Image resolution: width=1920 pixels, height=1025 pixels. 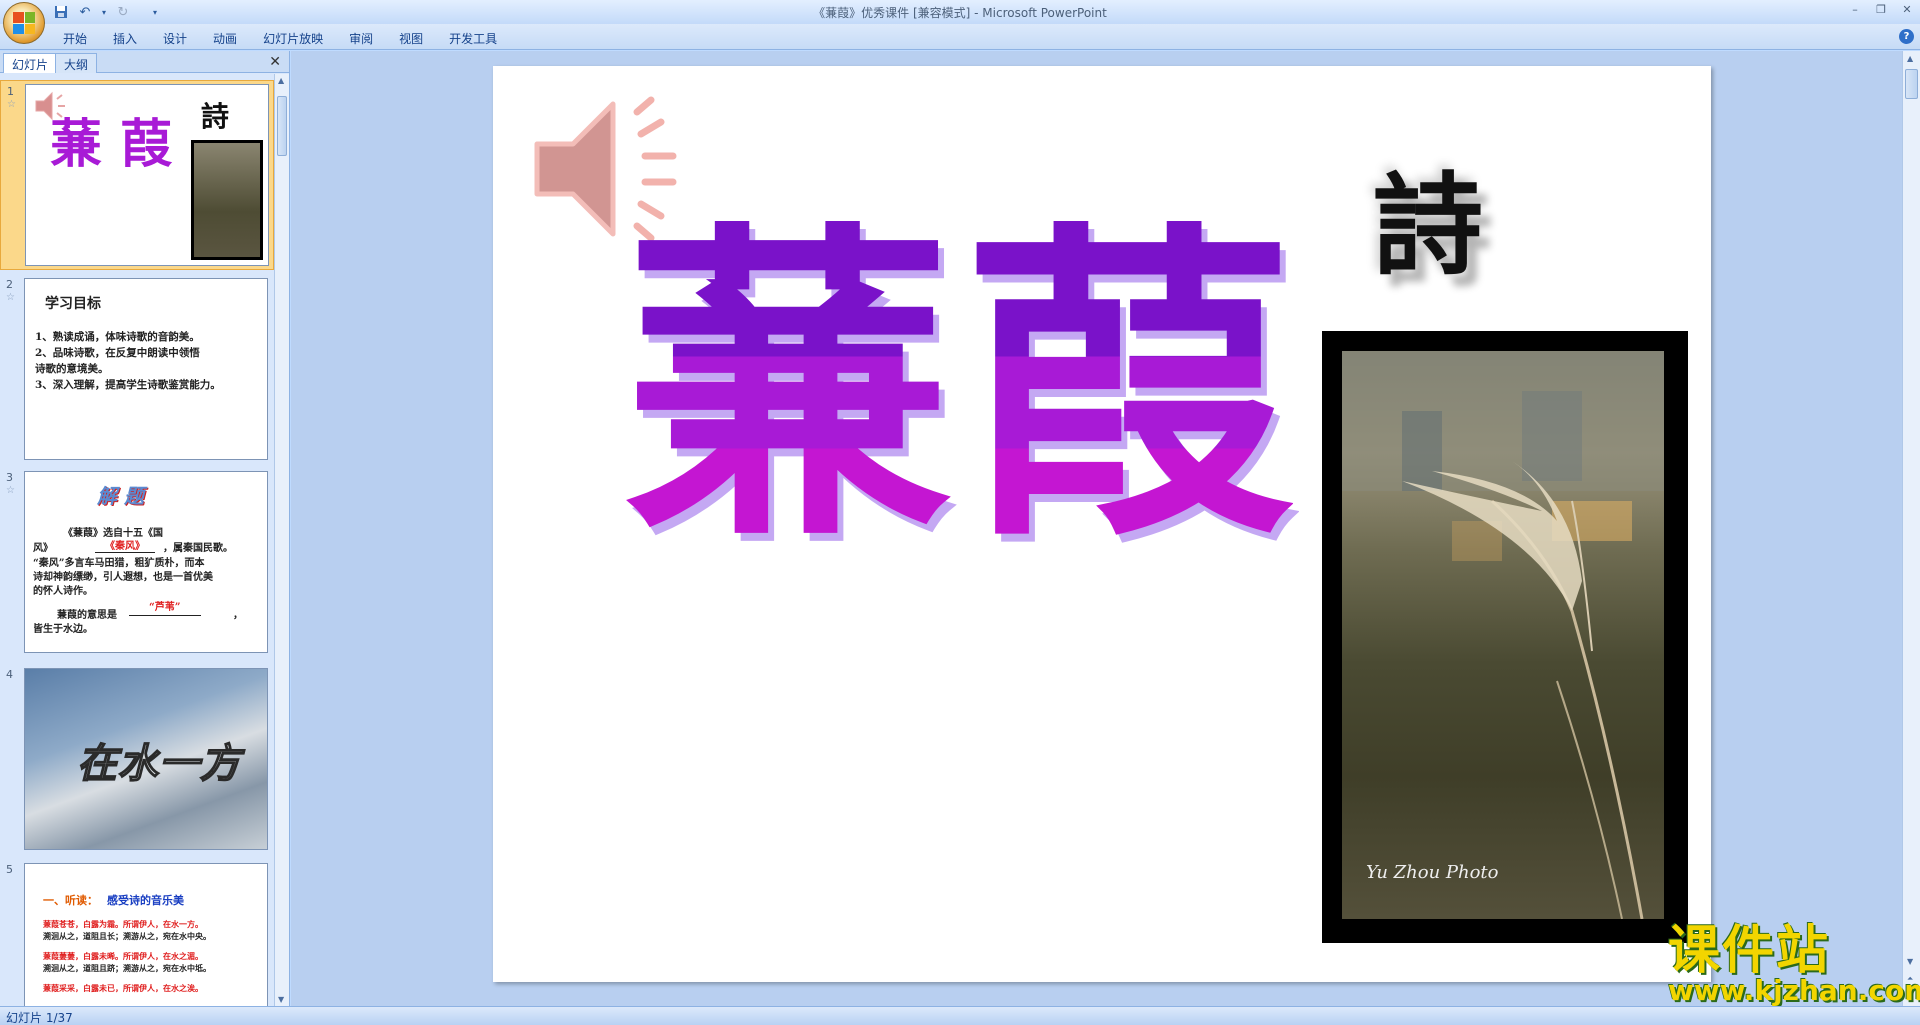 I want to click on thumb-3-heading: 解 题, so click(x=120, y=496).